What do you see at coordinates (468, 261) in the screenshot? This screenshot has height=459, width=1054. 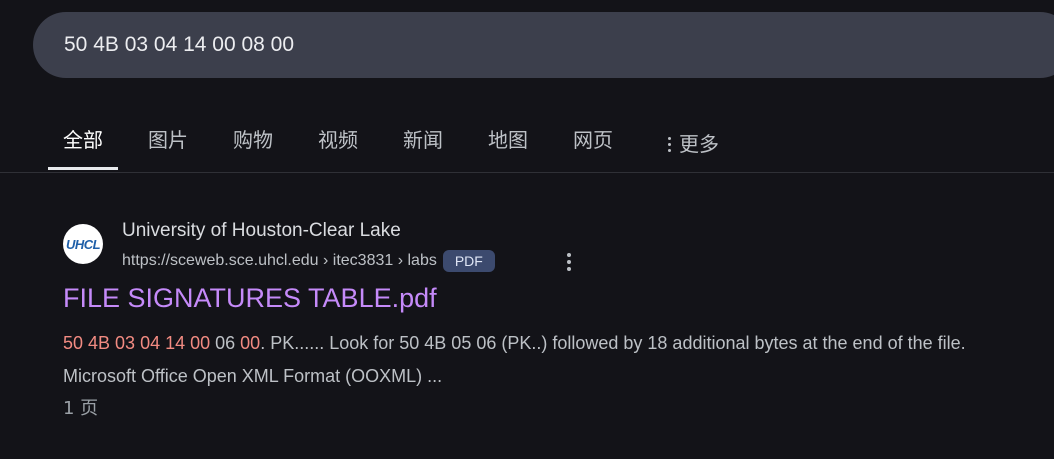 I see `pdf-badge: PDF` at bounding box center [468, 261].